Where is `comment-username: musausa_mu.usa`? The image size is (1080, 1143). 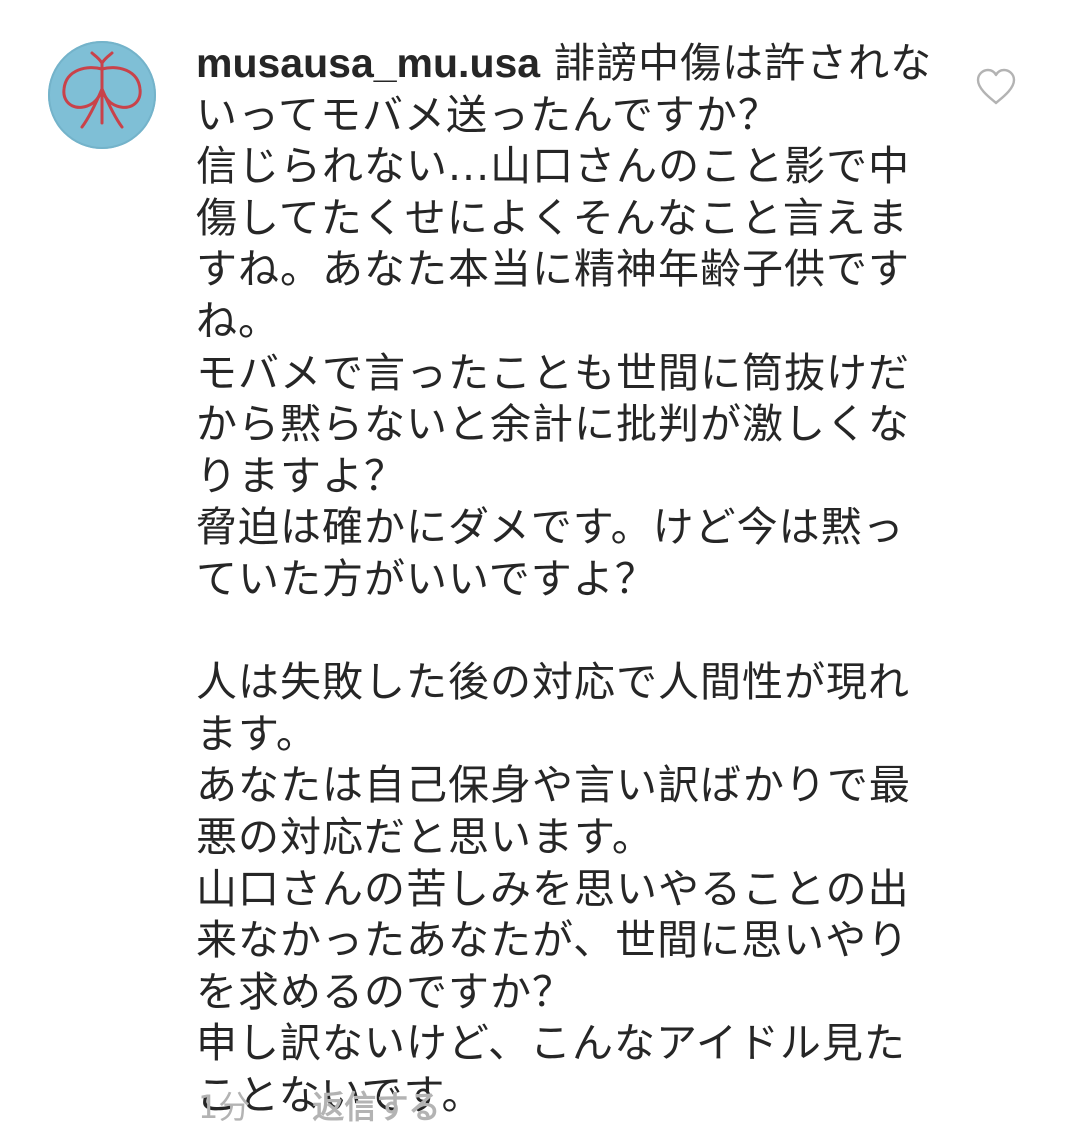 comment-username: musausa_mu.usa is located at coordinates (368, 63).